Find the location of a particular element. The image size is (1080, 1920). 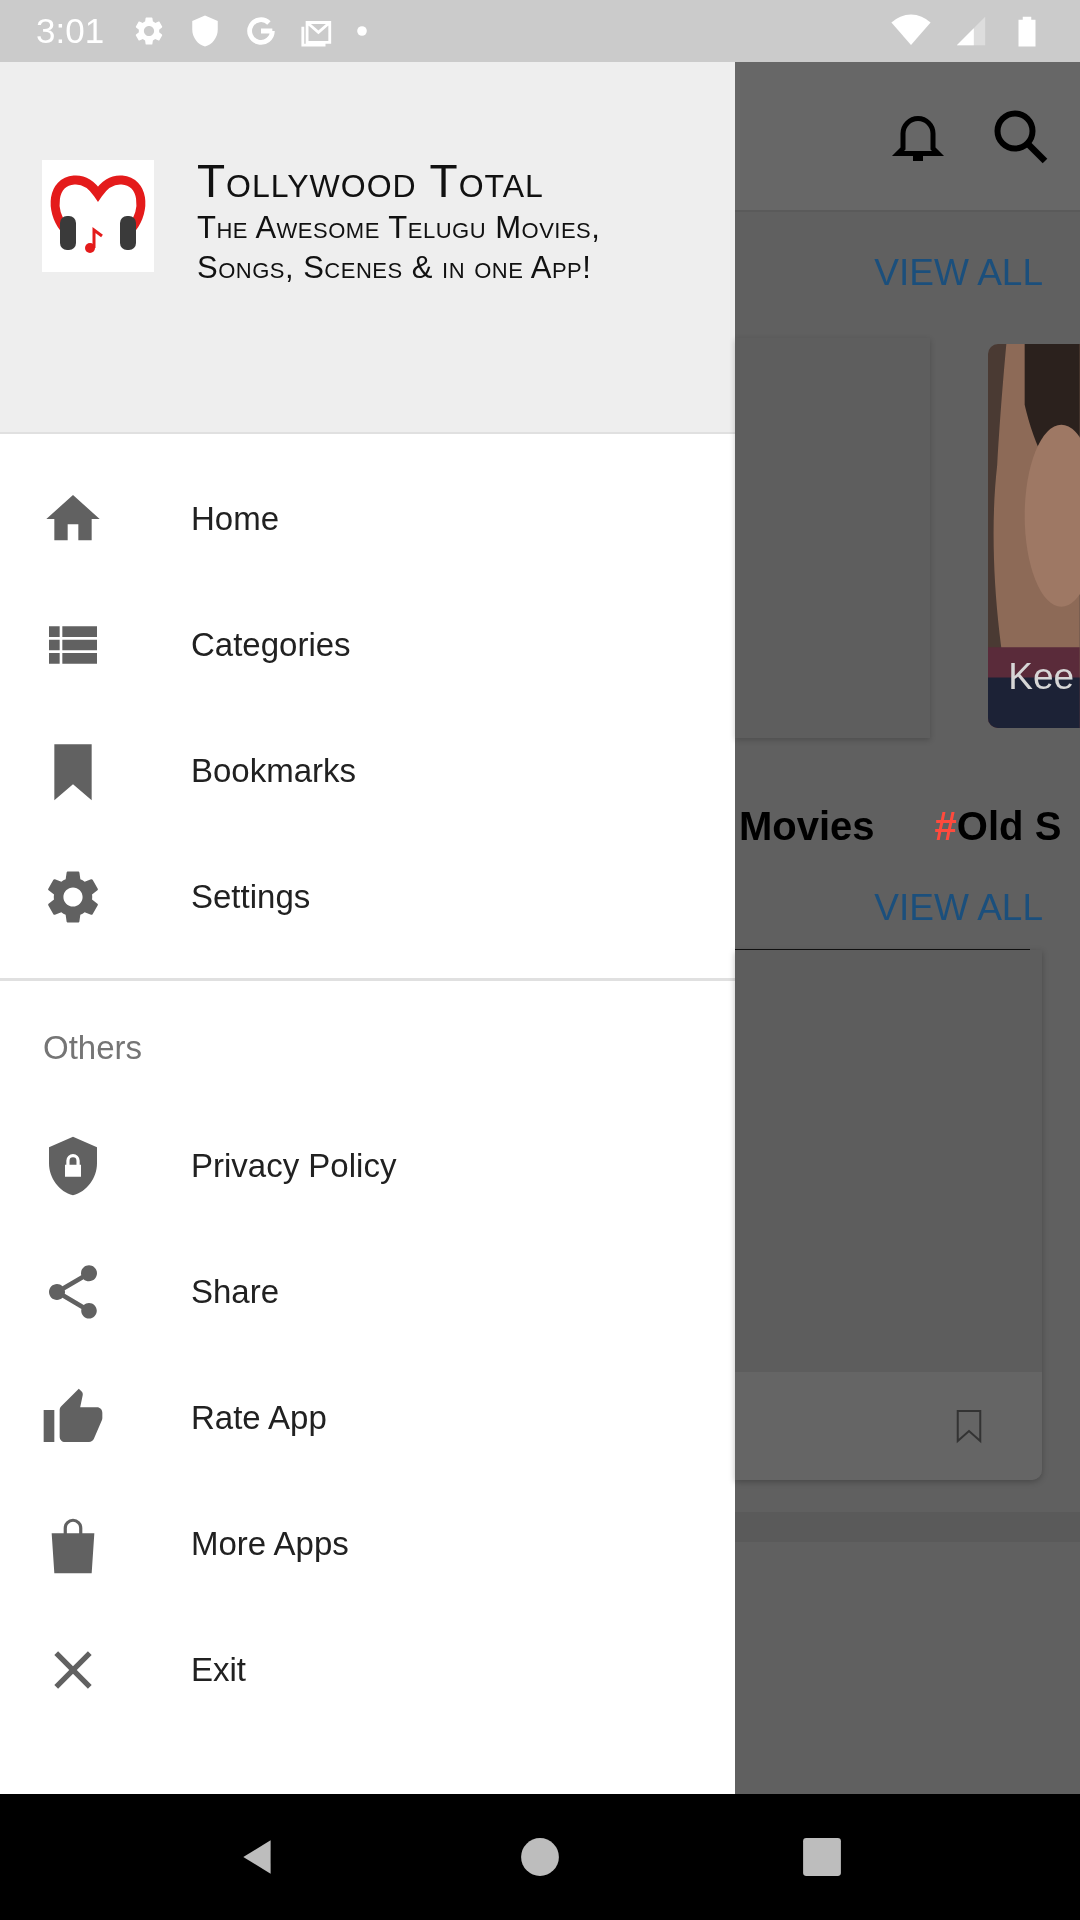

card-caption: Kee is located at coordinates (1041, 677).